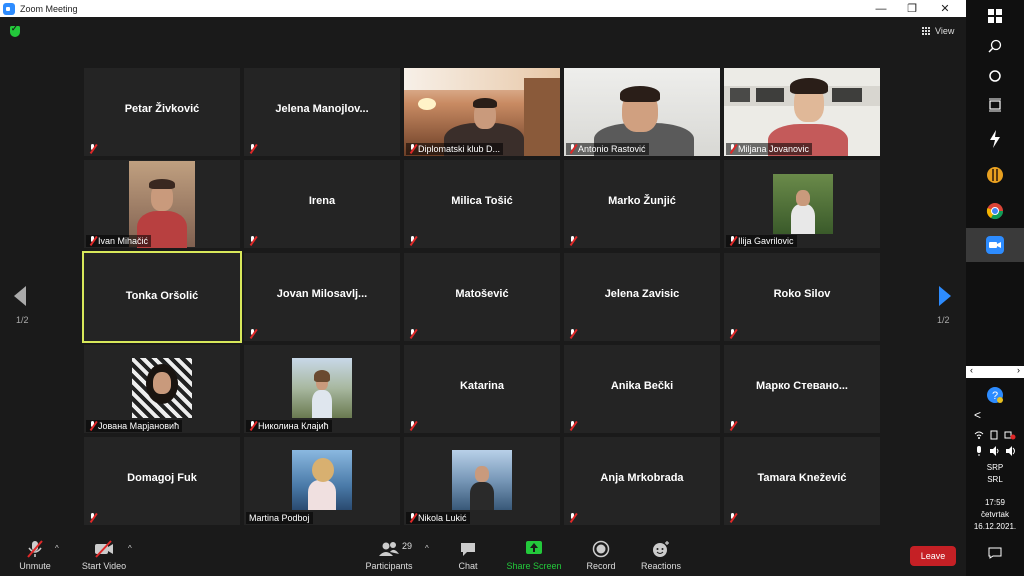  Describe the element at coordinates (995, 175) in the screenshot. I see `app-striped-icon` at that location.